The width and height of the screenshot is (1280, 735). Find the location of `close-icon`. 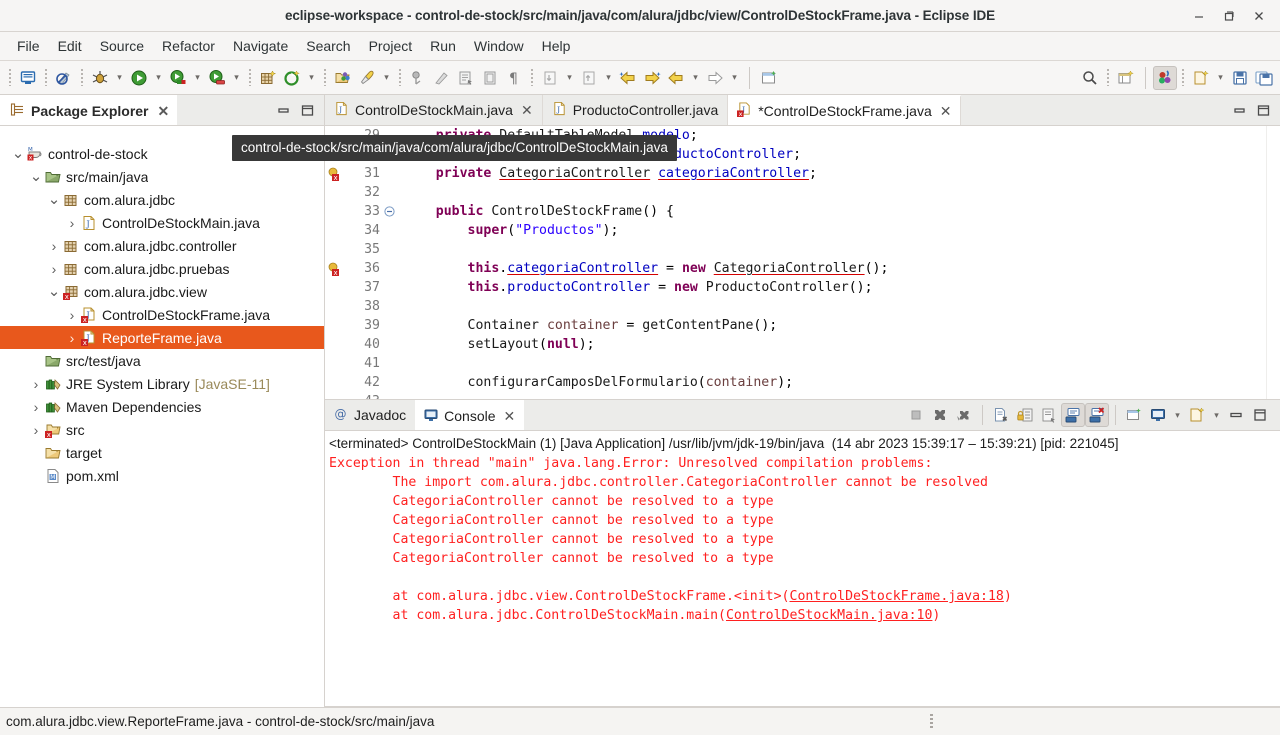

close-icon is located at coordinates (1259, 16).